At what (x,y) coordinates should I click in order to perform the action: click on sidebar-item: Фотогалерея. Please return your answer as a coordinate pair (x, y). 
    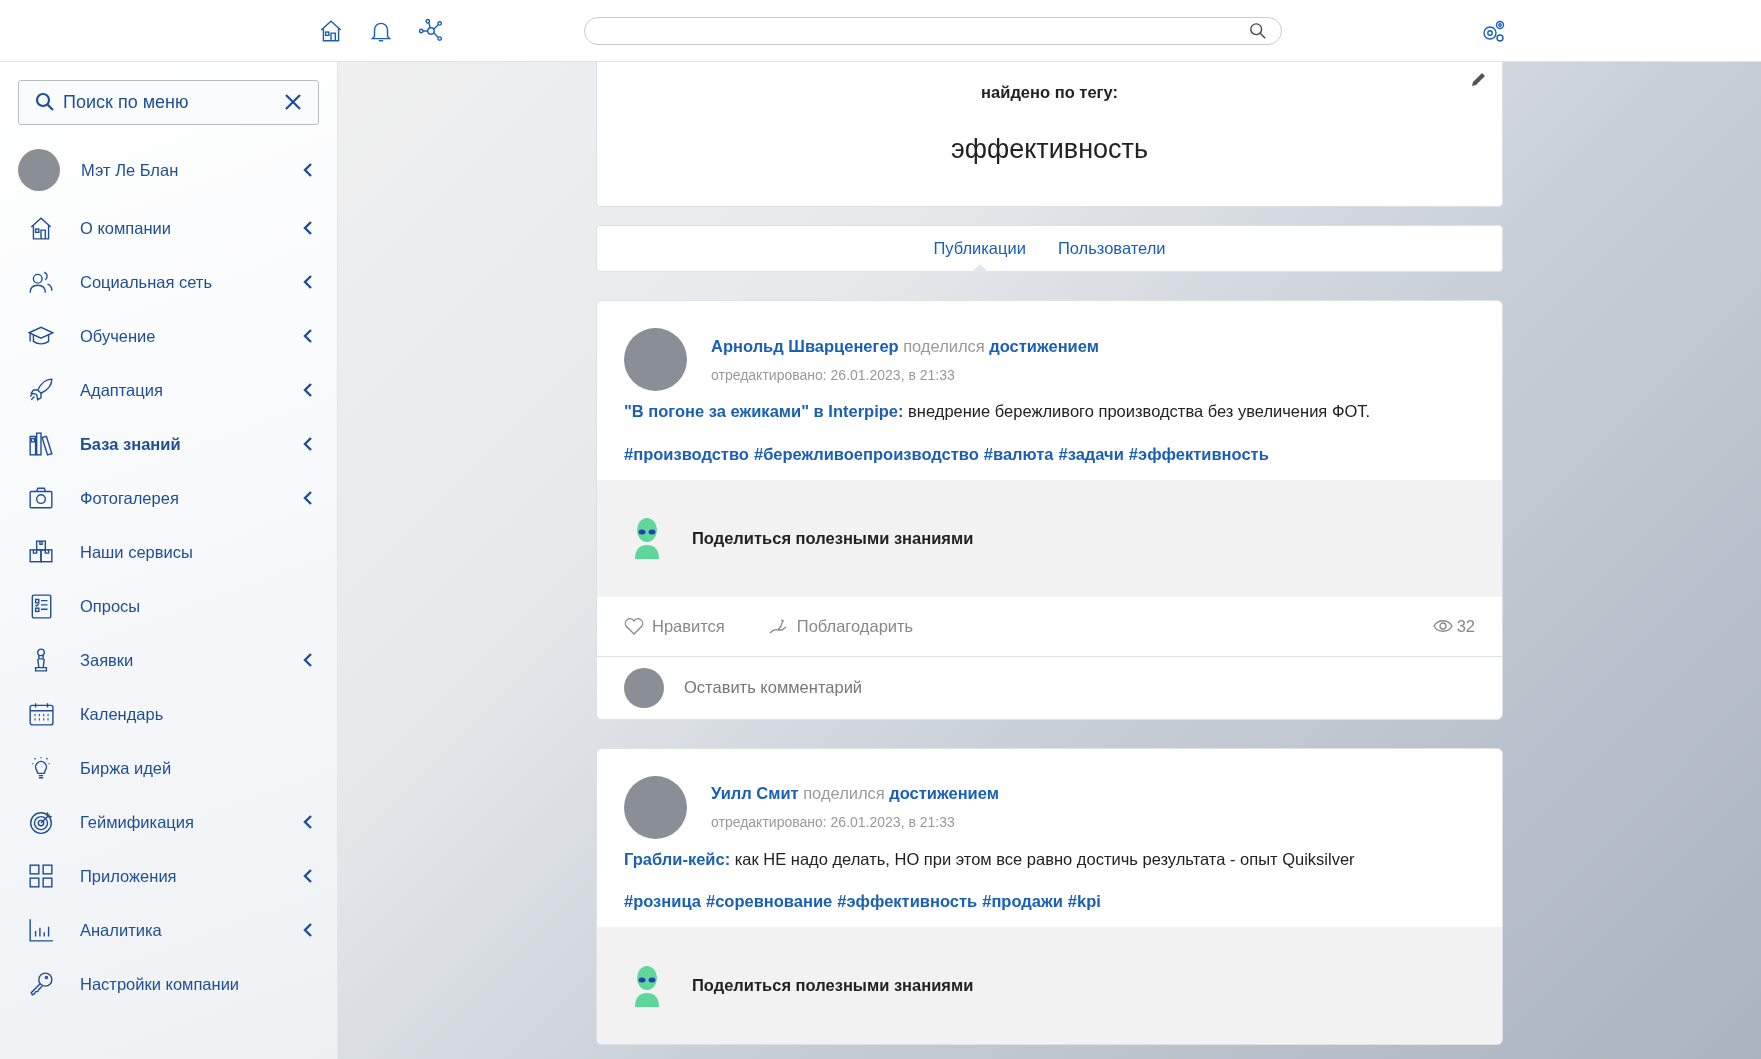
    Looking at the image, I should click on (168, 498).